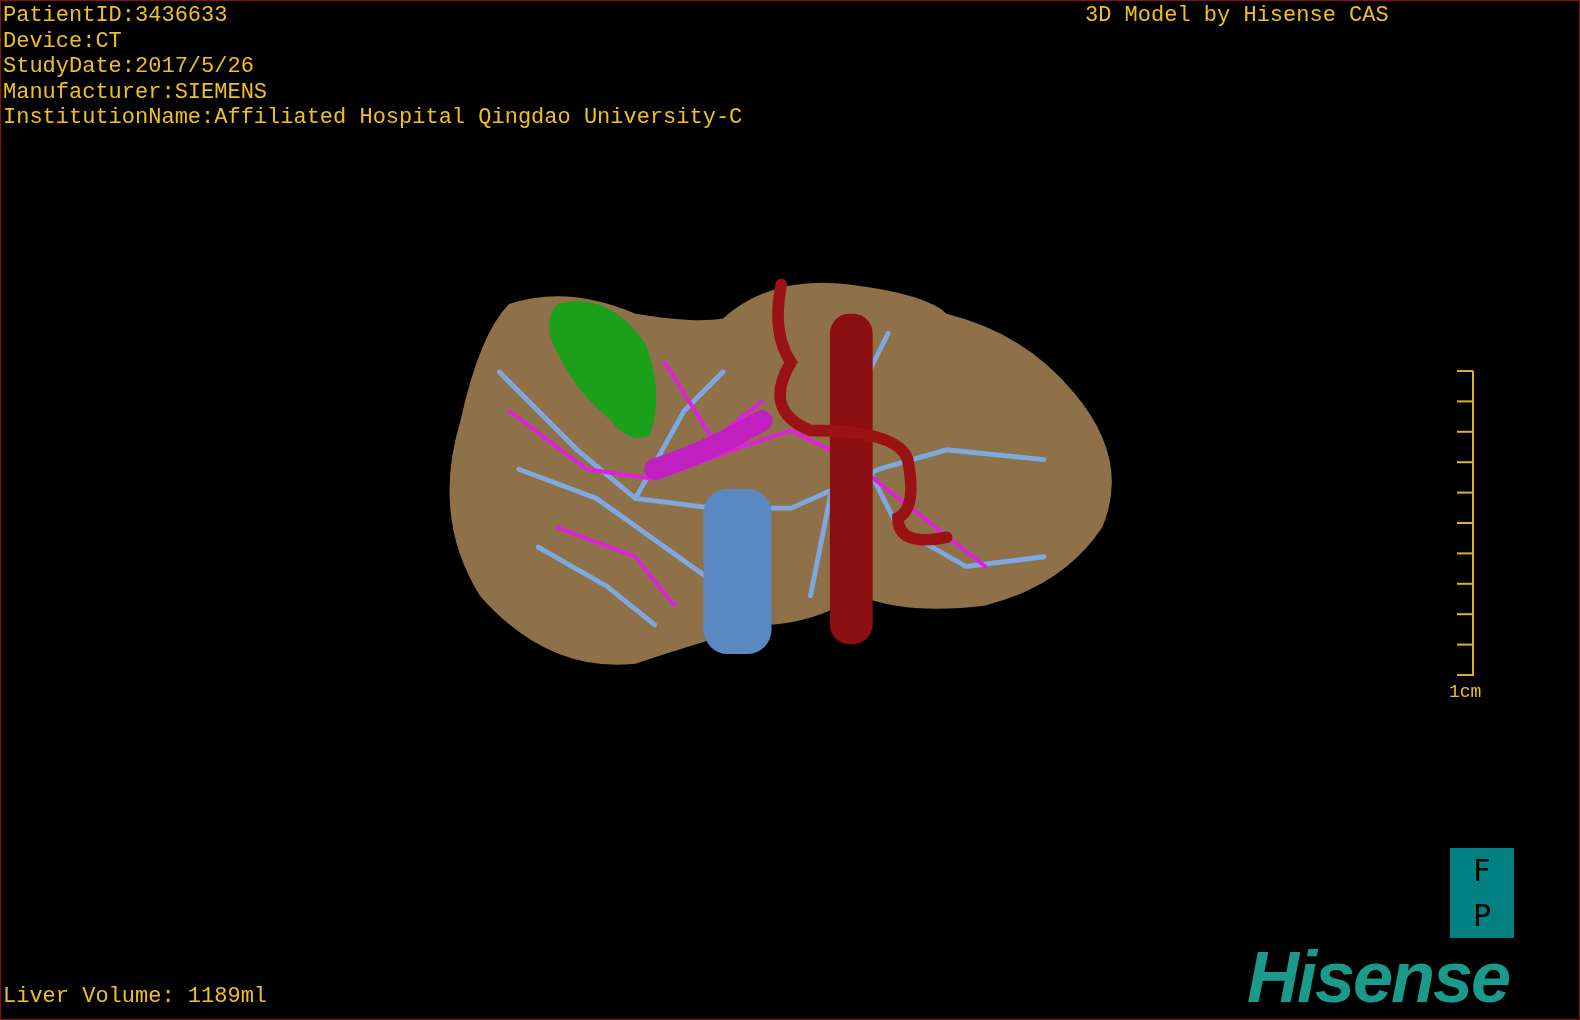 This screenshot has height=1020, width=1580. What do you see at coordinates (373, 118) in the screenshot?
I see `patient-info-text: InstitutionName:Affiliated Hospital Qingdao University-C` at bounding box center [373, 118].